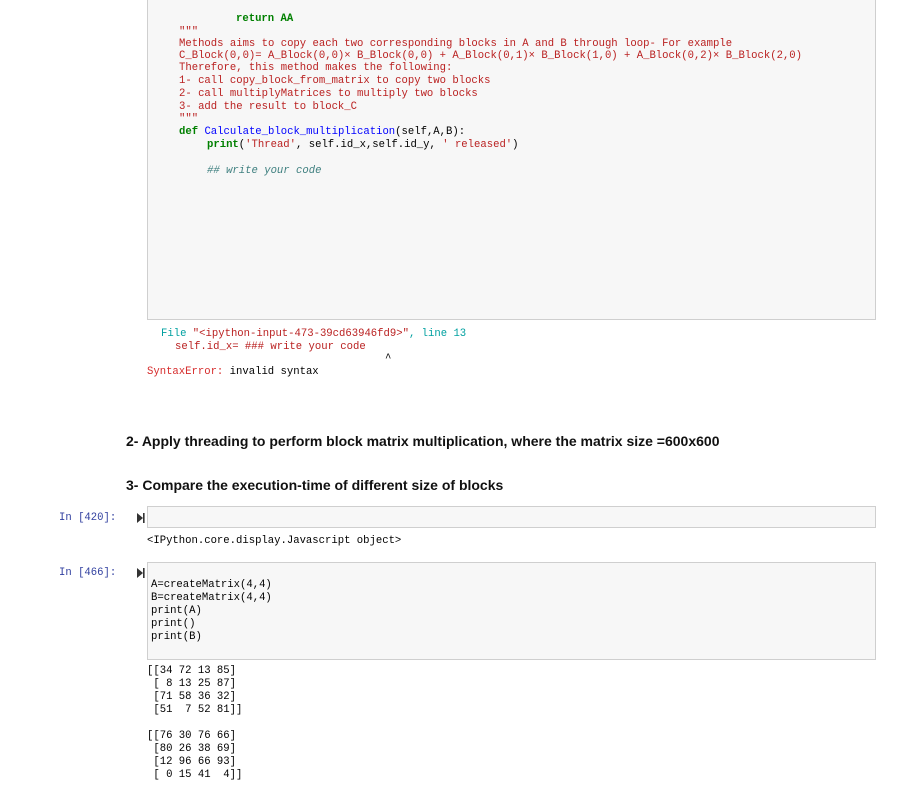 This screenshot has height=785, width=917. Describe the element at coordinates (369, 145) in the screenshot. I see `print-args: , self.id_x,self.id_y,` at that location.